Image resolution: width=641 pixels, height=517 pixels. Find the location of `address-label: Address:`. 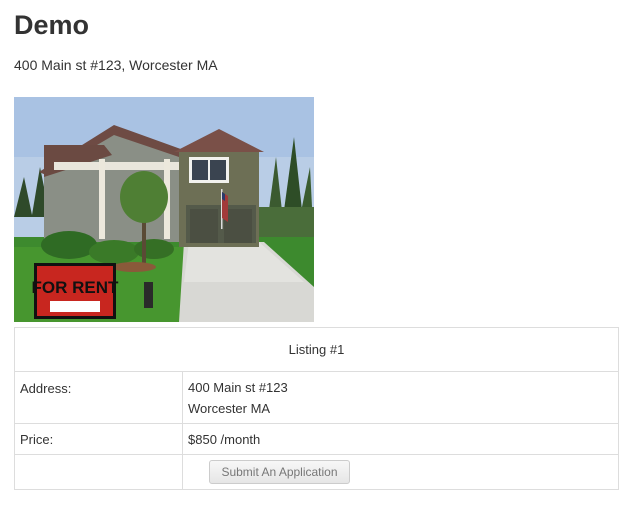

address-label: Address: is located at coordinates (98, 397).